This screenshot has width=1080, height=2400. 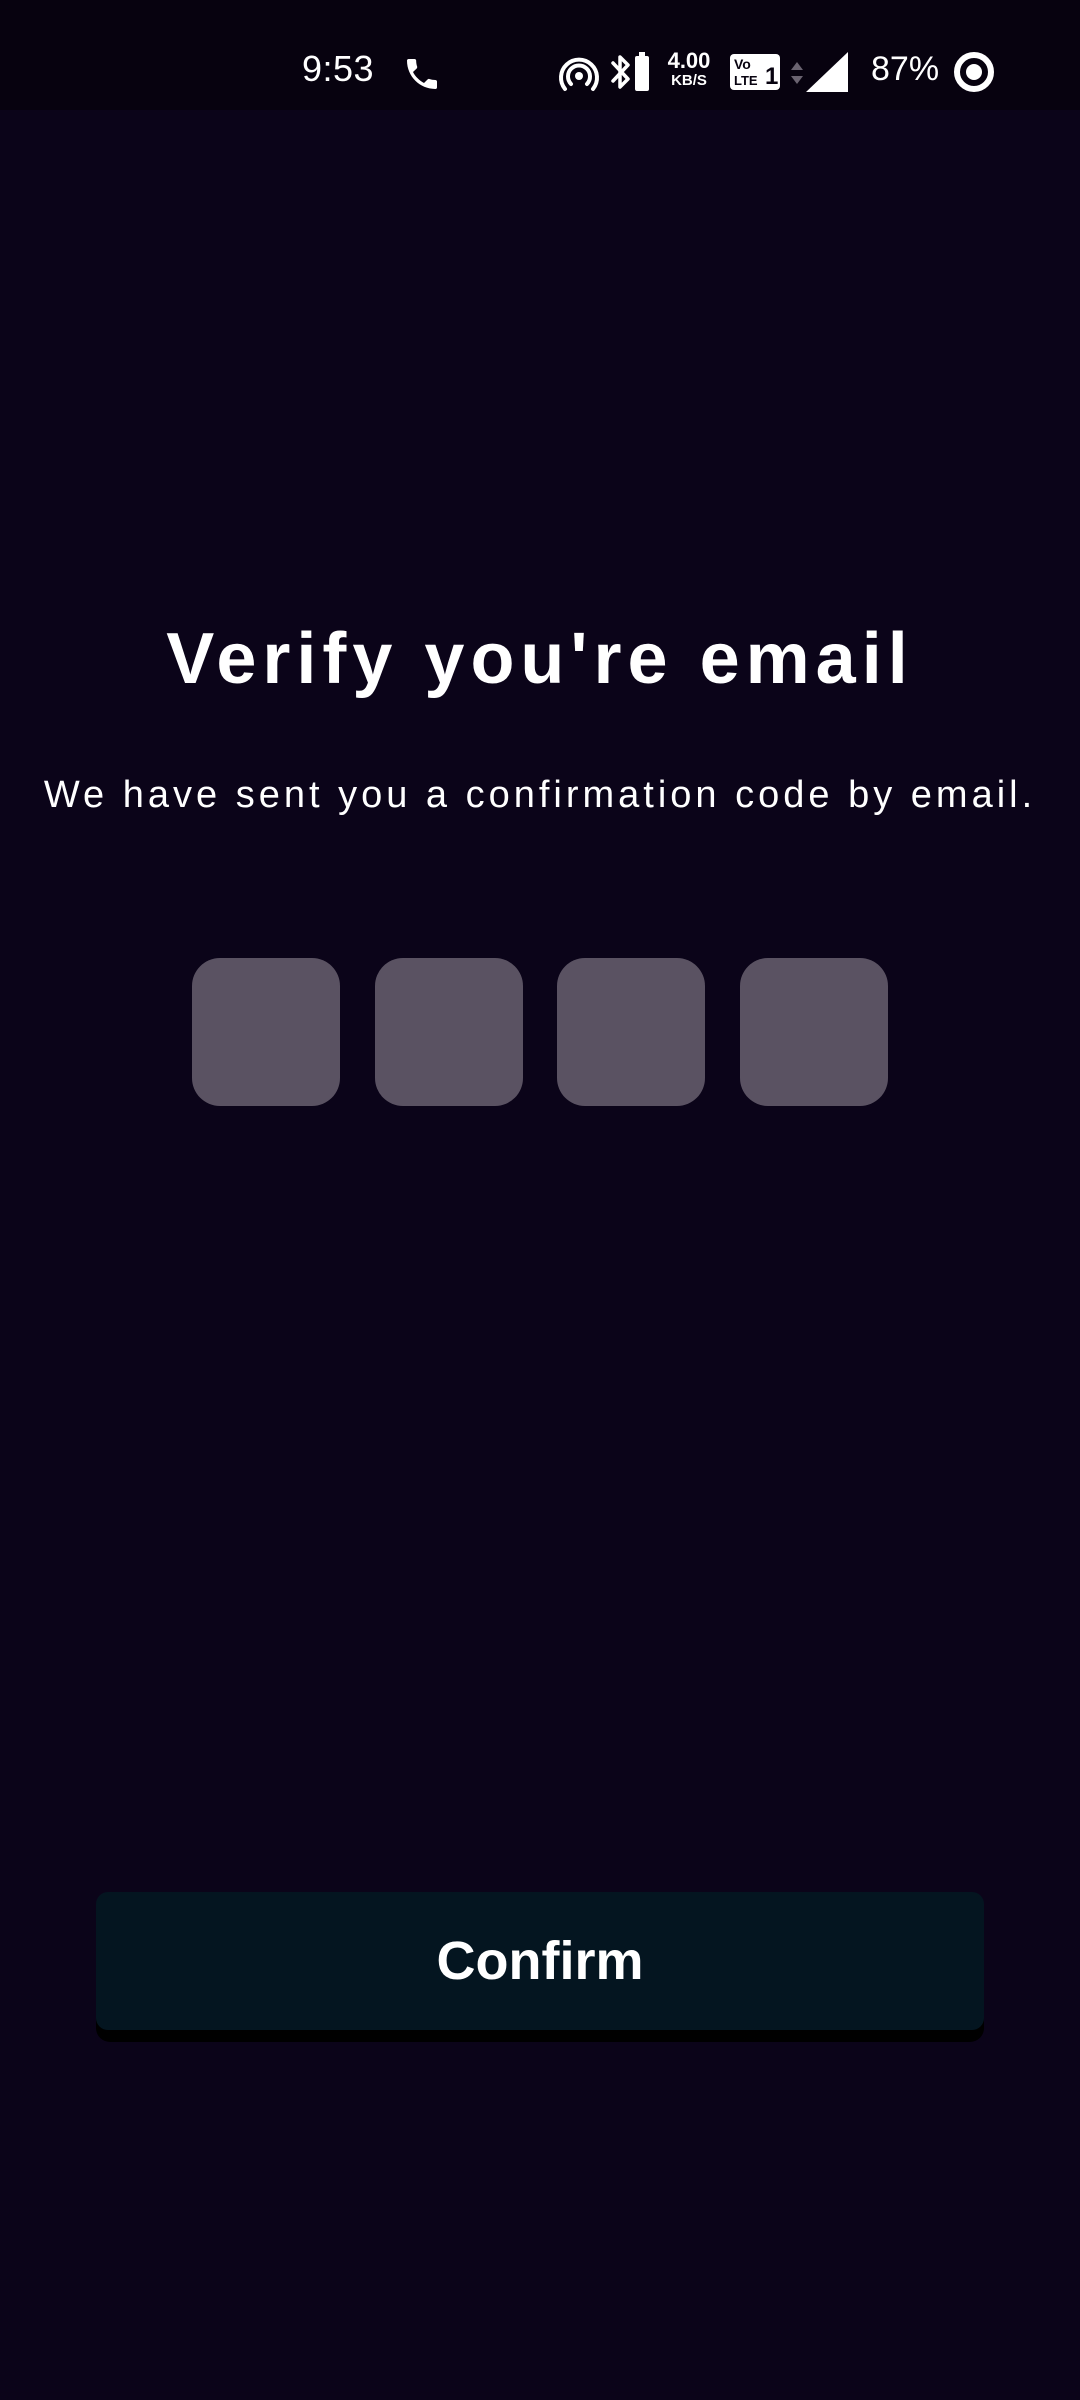 What do you see at coordinates (422, 74) in the screenshot?
I see `phone-call-icon` at bounding box center [422, 74].